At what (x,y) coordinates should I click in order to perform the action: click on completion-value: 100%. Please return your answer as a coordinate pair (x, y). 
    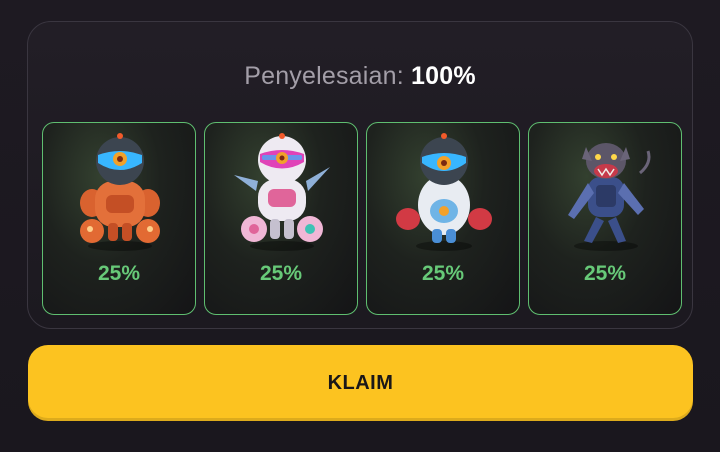
    Looking at the image, I should click on (443, 76).